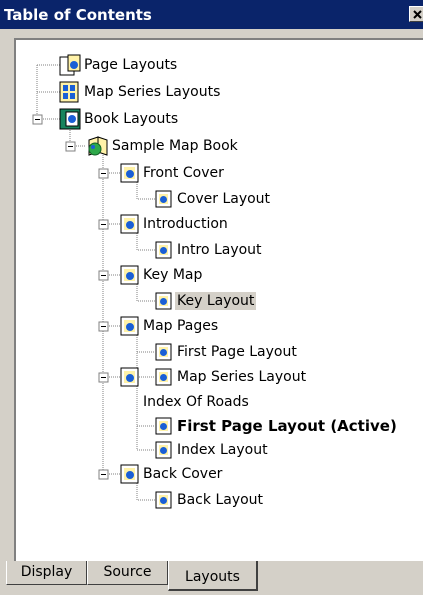 The width and height of the screenshot is (423, 595). What do you see at coordinates (219, 250) in the screenshot?
I see `tree-item-intro-layout: Intro Layout` at bounding box center [219, 250].